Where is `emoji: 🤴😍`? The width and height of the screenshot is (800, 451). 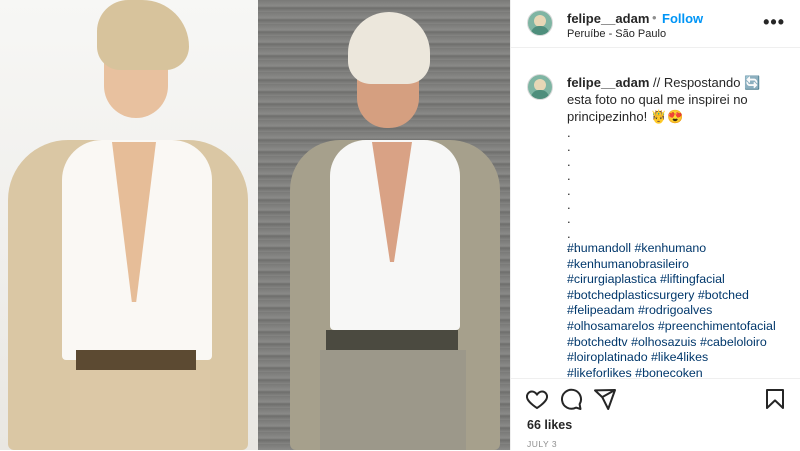
emoji: 🤴😍 is located at coordinates (667, 116).